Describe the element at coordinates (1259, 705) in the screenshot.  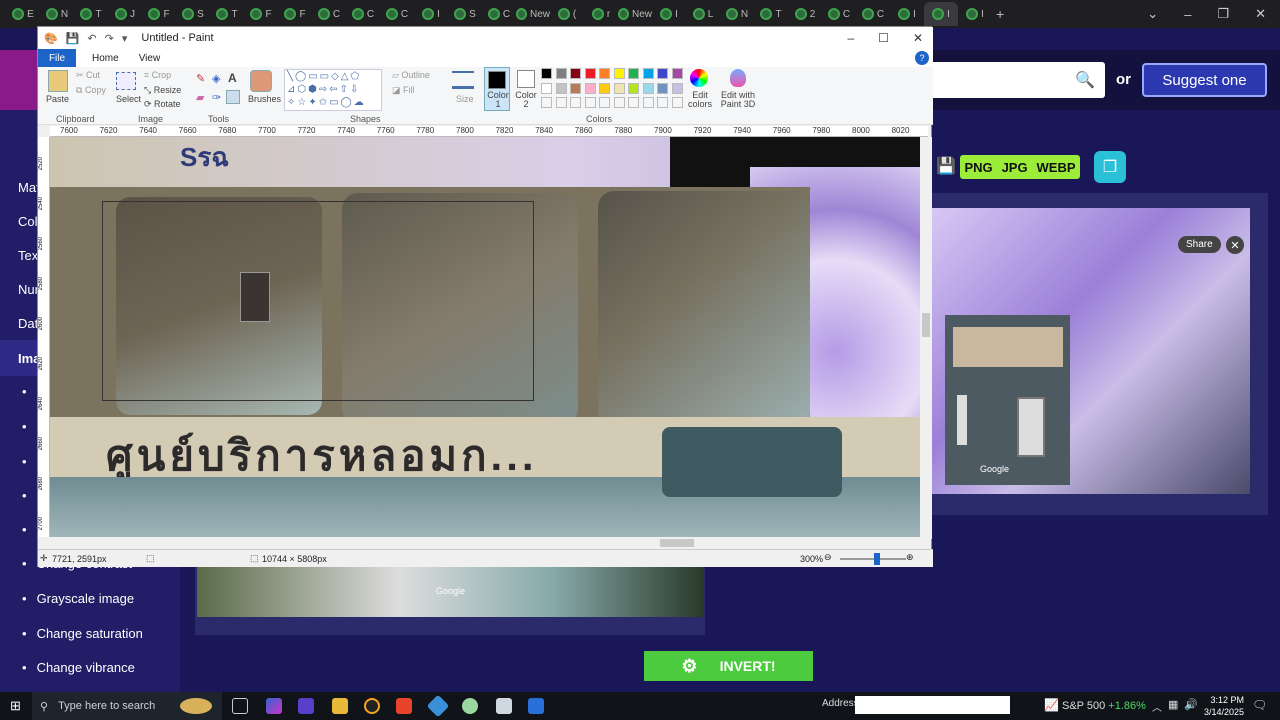
I see `notification-icon: 🗨` at that location.